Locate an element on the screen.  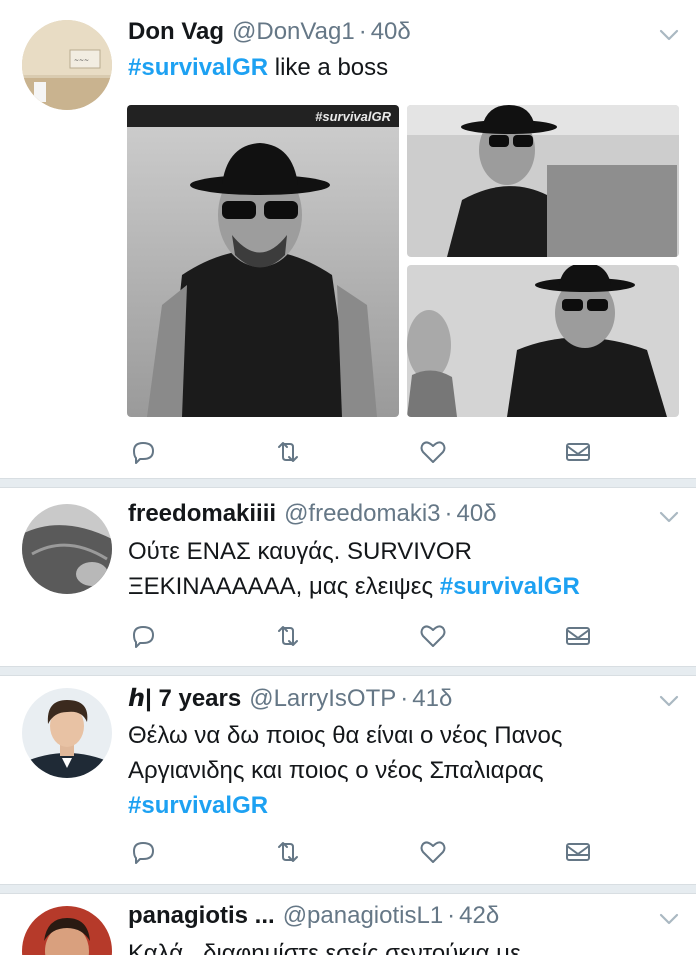
tweet-text: #survivalGR like a boss is located at coordinates (398, 67).